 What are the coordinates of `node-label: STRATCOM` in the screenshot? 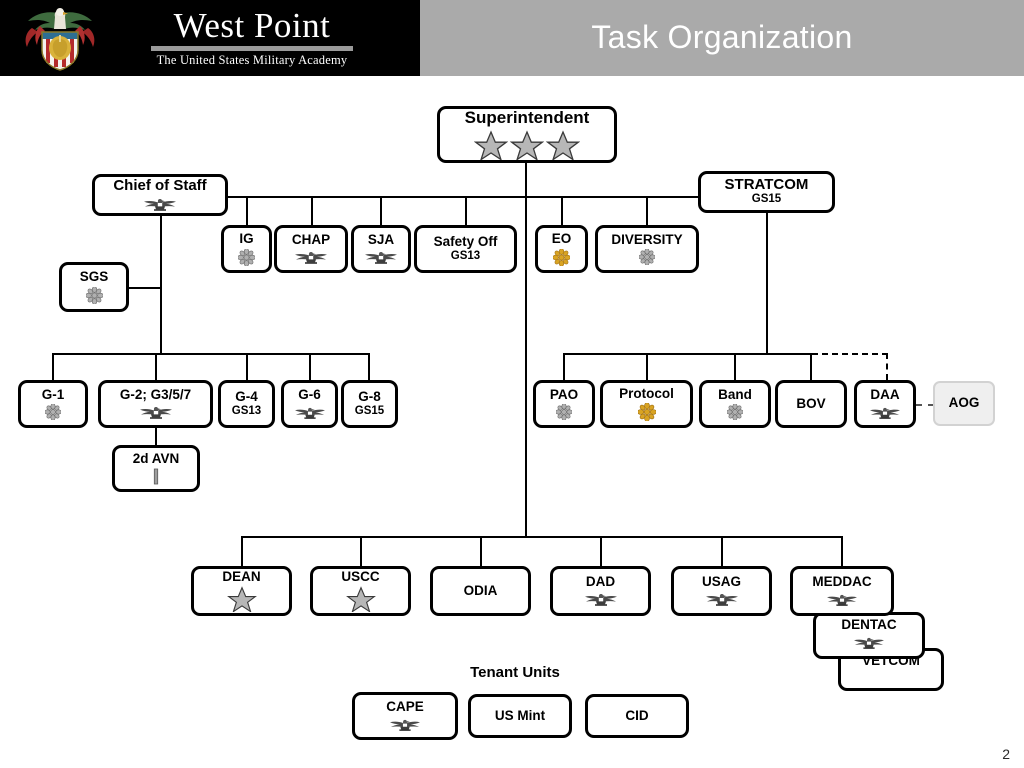 It's located at (766, 185).